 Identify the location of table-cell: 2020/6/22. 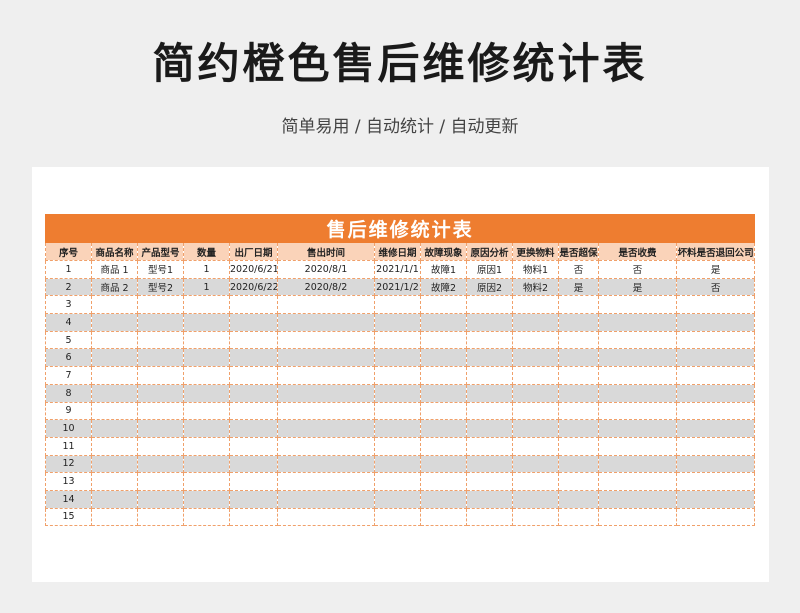
(253, 287).